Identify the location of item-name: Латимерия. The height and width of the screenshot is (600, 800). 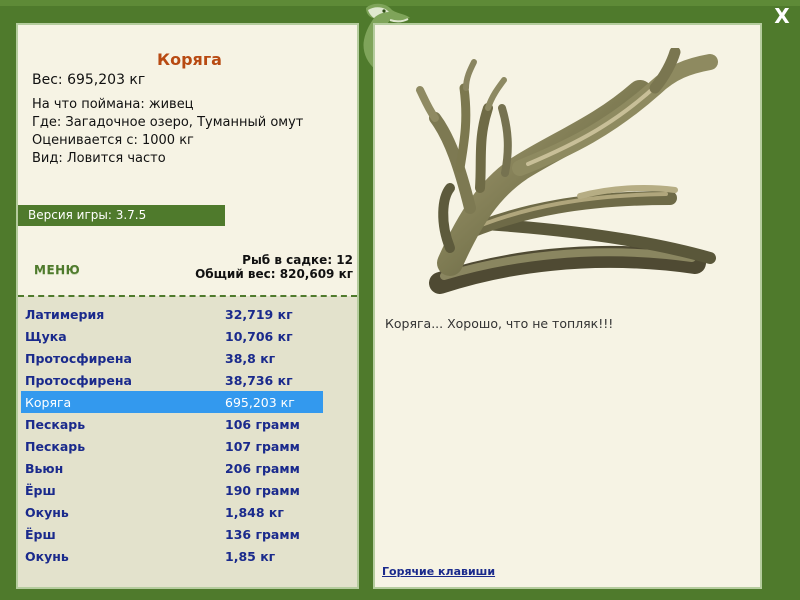
(65, 314).